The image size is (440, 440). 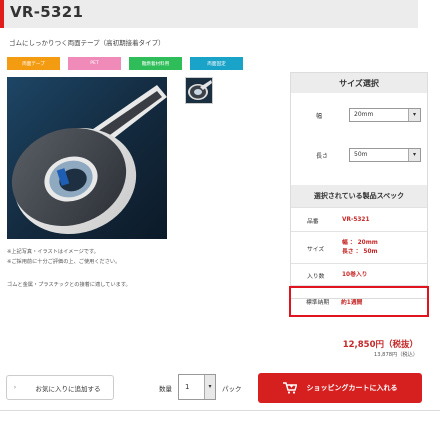 What do you see at coordinates (364, 114) in the screenshot?
I see `width-select-value: 20mm` at bounding box center [364, 114].